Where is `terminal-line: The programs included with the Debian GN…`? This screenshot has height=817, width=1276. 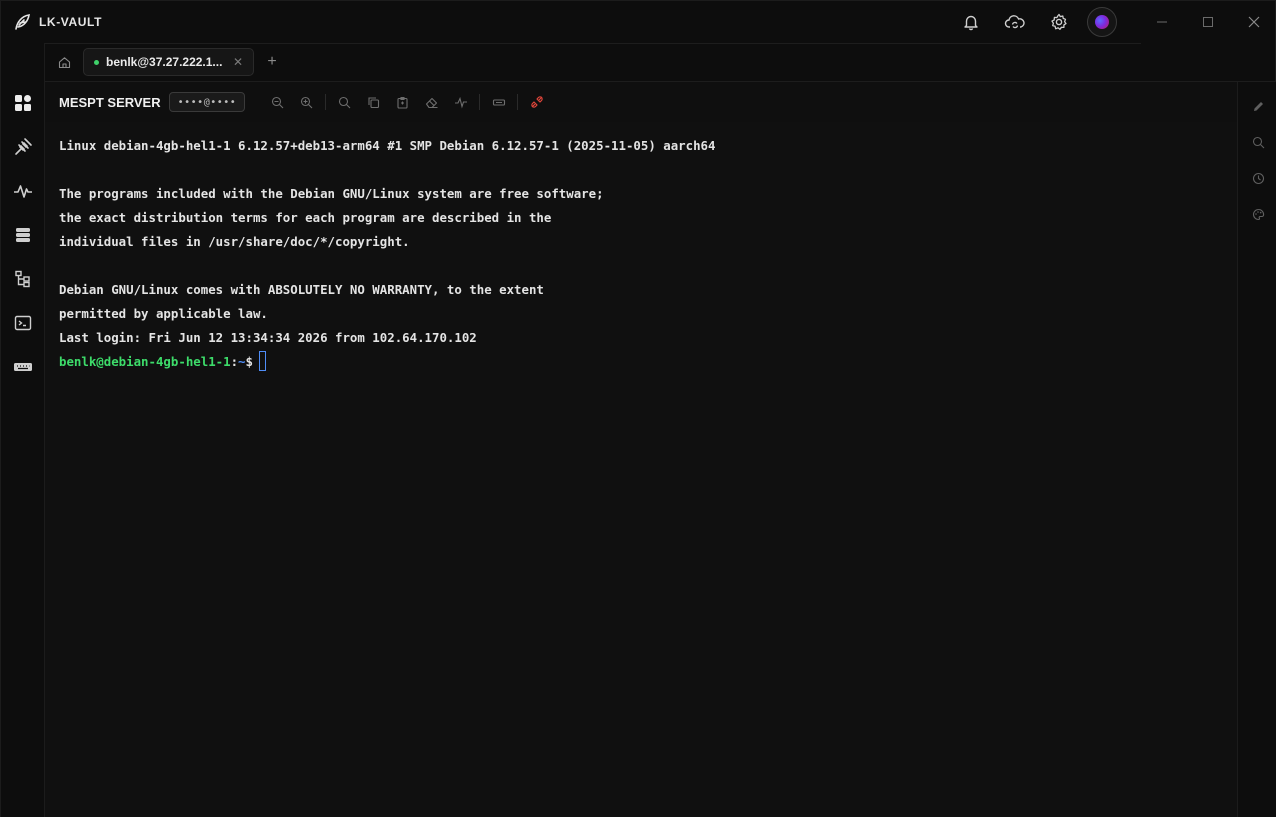 terminal-line: The programs included with the Debian GN… is located at coordinates (331, 193).